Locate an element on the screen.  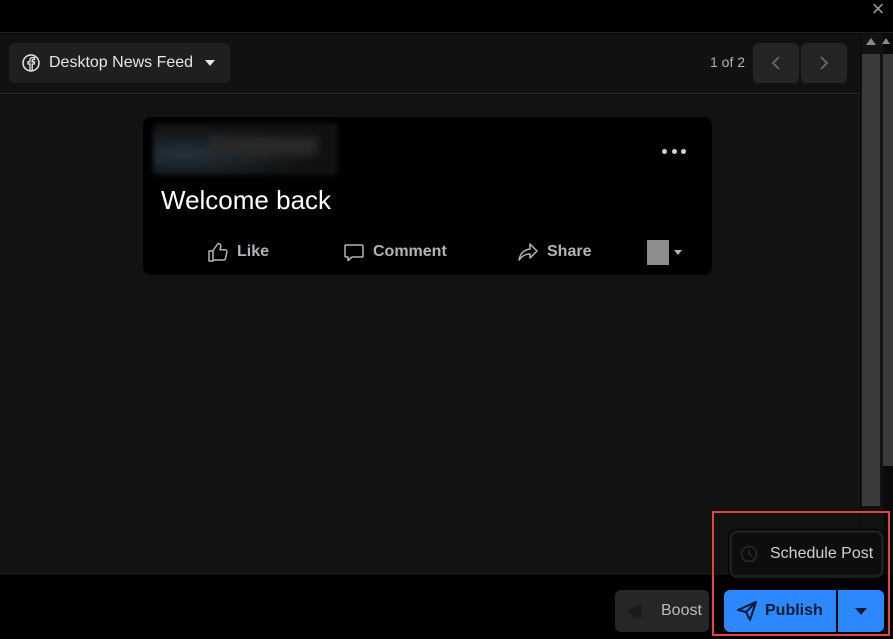
audience-avatar-selector is located at coordinates (664, 252).